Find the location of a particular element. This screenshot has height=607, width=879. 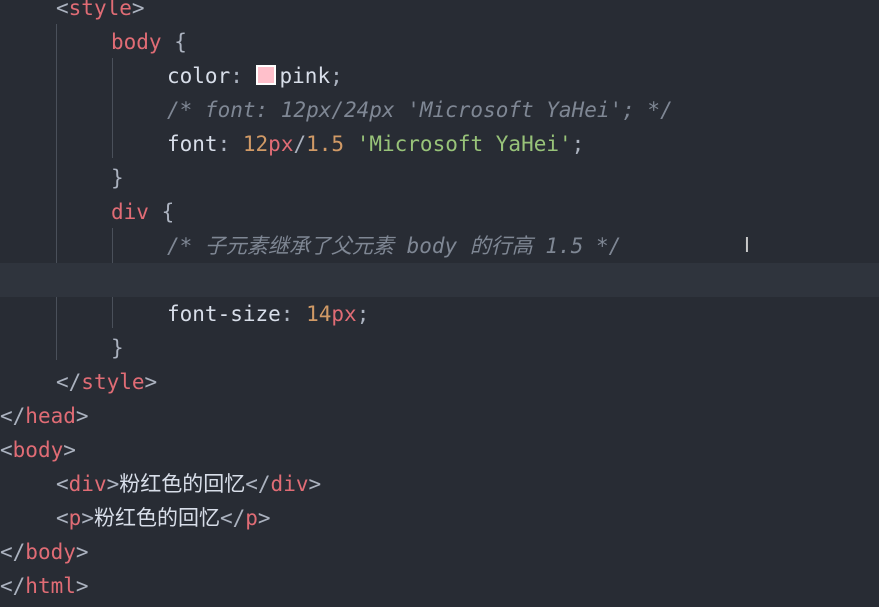

code-line: <p>粉红色的回忆</p> is located at coordinates (163, 518).